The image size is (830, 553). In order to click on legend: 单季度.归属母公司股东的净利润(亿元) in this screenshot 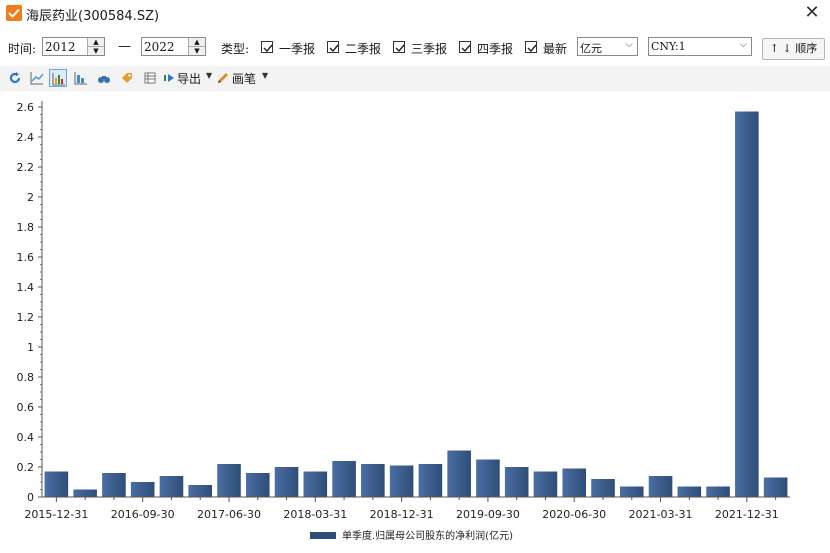, I will do `click(411, 535)`.